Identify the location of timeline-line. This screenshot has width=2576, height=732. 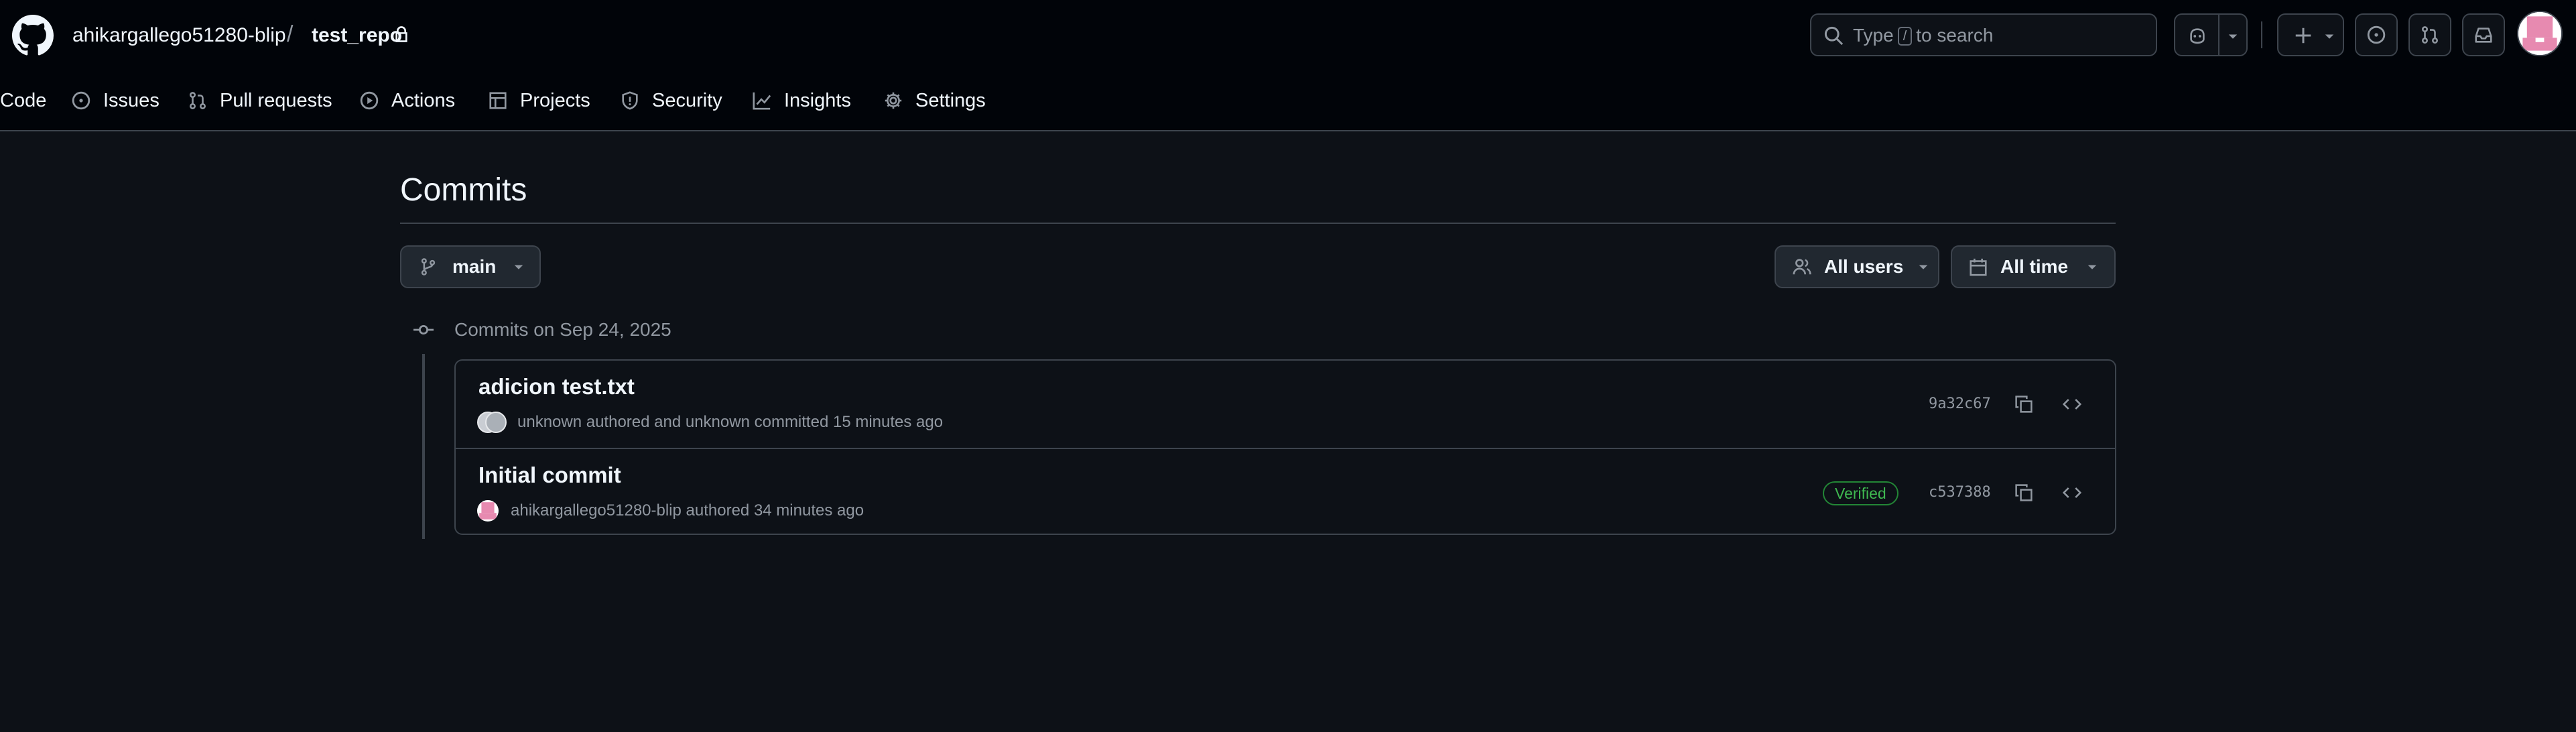
(423, 446).